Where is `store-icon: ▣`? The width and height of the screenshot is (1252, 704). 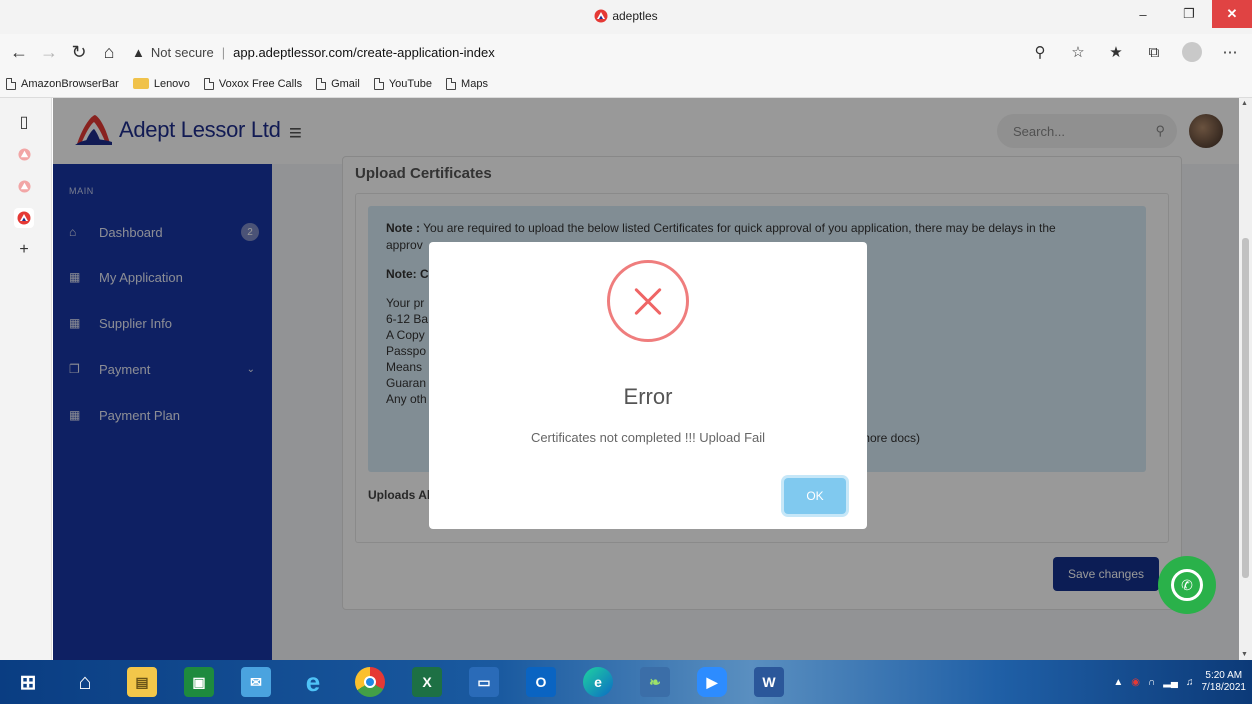 store-icon: ▣ is located at coordinates (199, 682).